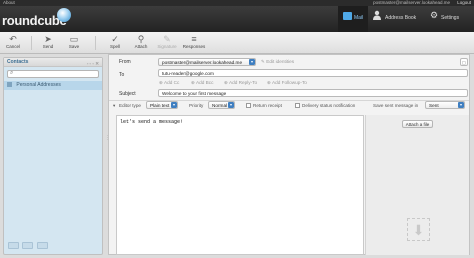 This screenshot has height=258, width=474. I want to click on save-sent-label: Save sent message in, so click(396, 105).